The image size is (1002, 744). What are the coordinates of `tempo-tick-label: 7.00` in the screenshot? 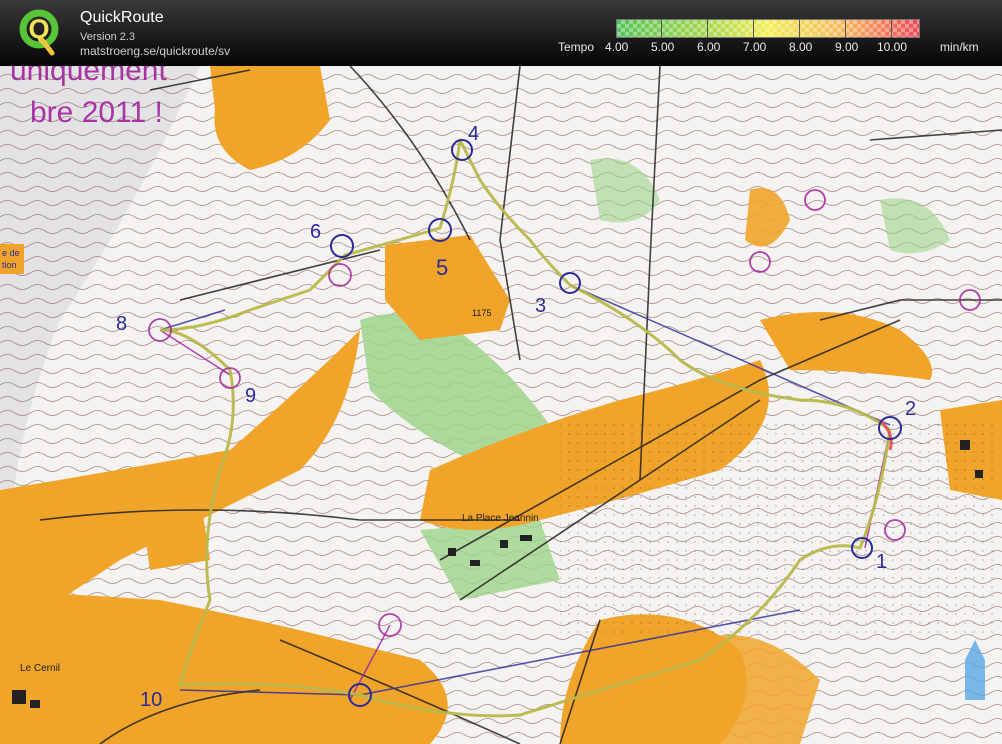 It's located at (755, 47).